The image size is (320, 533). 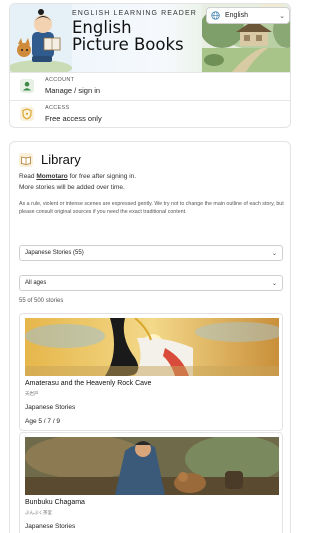 What do you see at coordinates (38, 512) in the screenshot?
I see `story-japanese-title: ぶんぶく茶釜` at bounding box center [38, 512].